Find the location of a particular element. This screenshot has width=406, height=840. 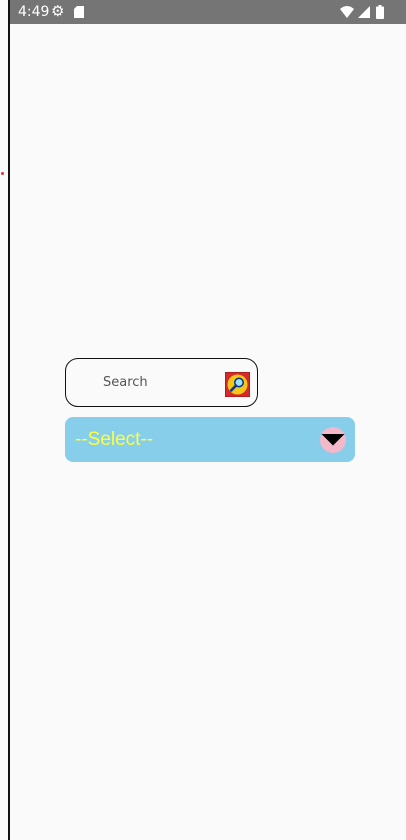

chevron-down-icon is located at coordinates (333, 440).